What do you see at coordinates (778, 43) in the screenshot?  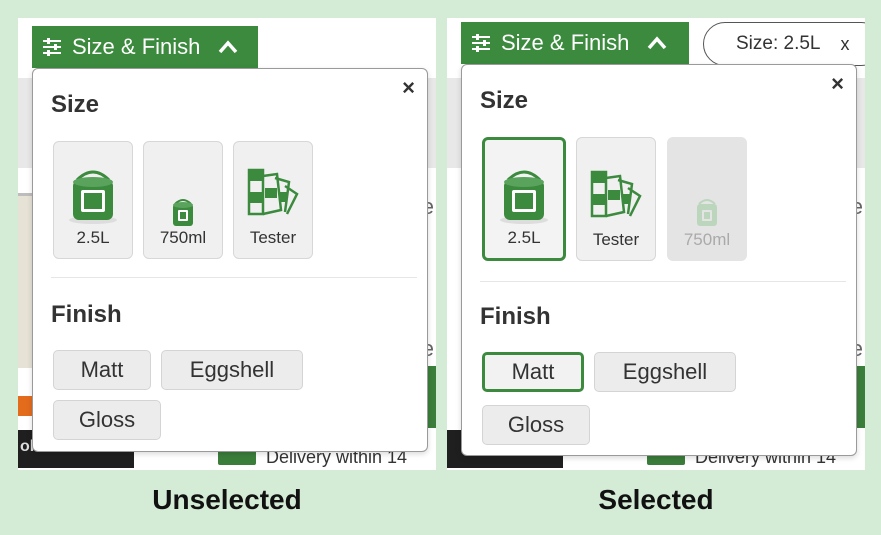 I see `active-filter-chip-label: Size: 2.5L` at bounding box center [778, 43].